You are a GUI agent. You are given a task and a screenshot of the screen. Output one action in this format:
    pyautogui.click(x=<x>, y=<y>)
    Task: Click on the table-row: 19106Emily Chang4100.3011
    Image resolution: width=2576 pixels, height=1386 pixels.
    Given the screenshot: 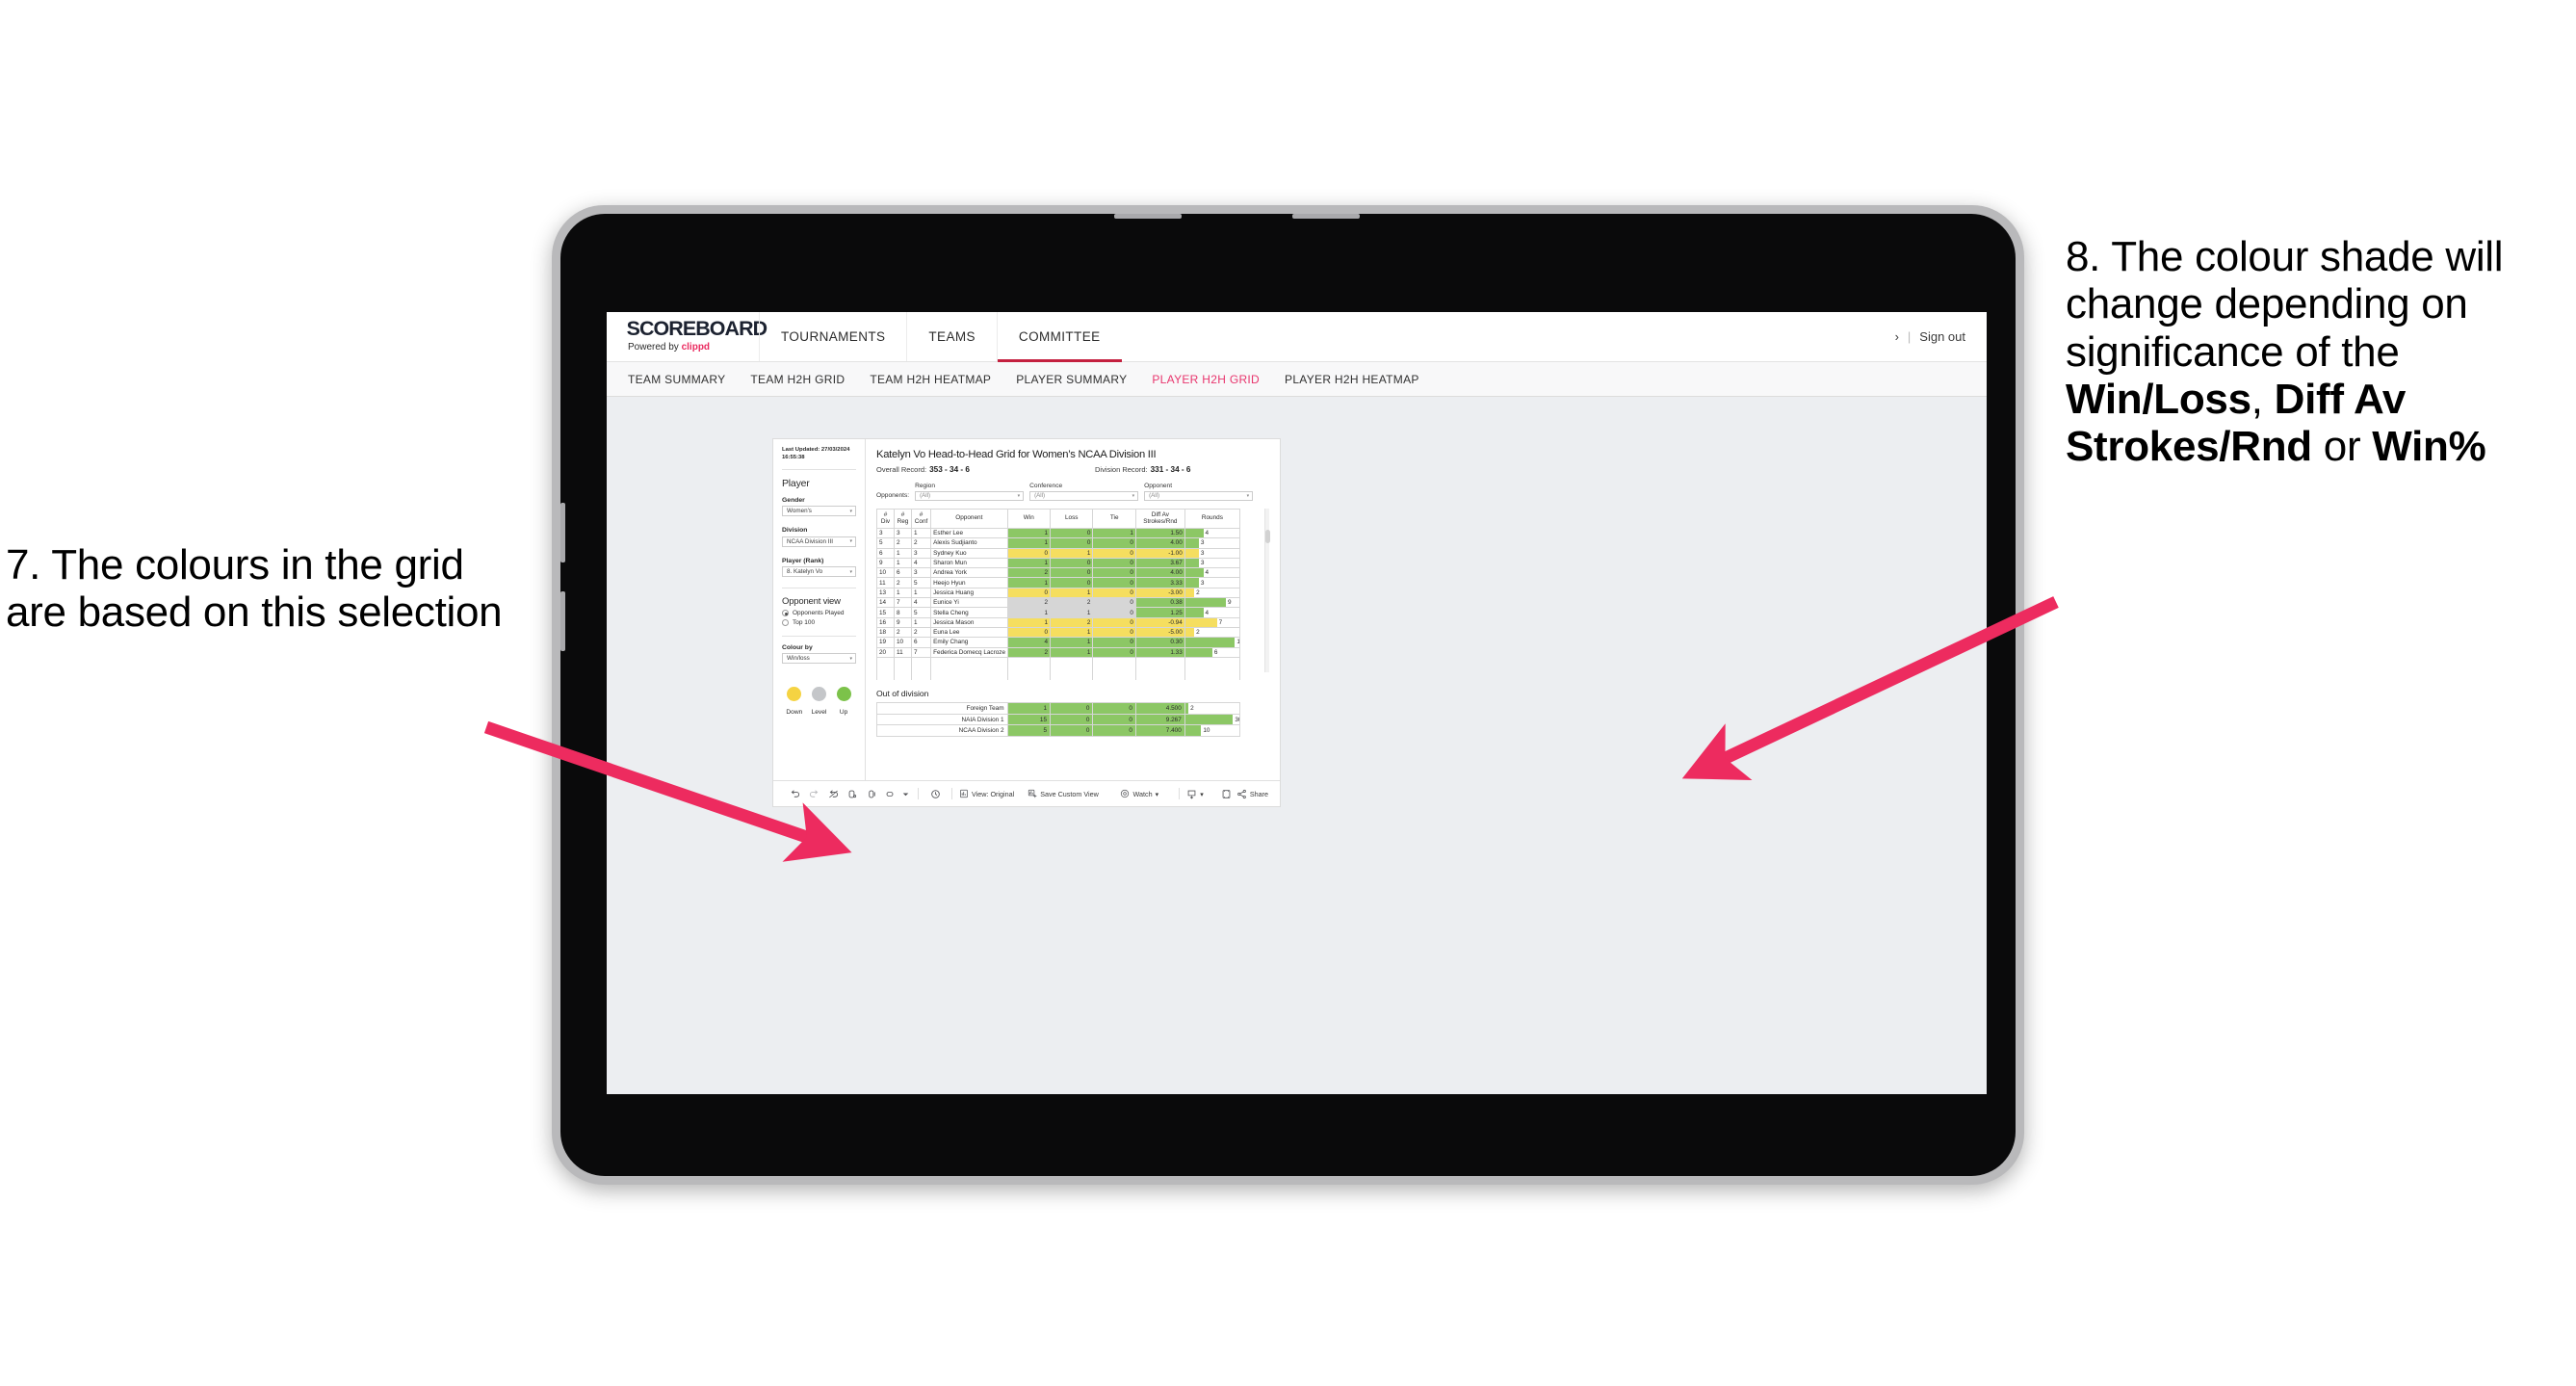 What is the action you would take?
    pyautogui.click(x=1058, y=642)
    